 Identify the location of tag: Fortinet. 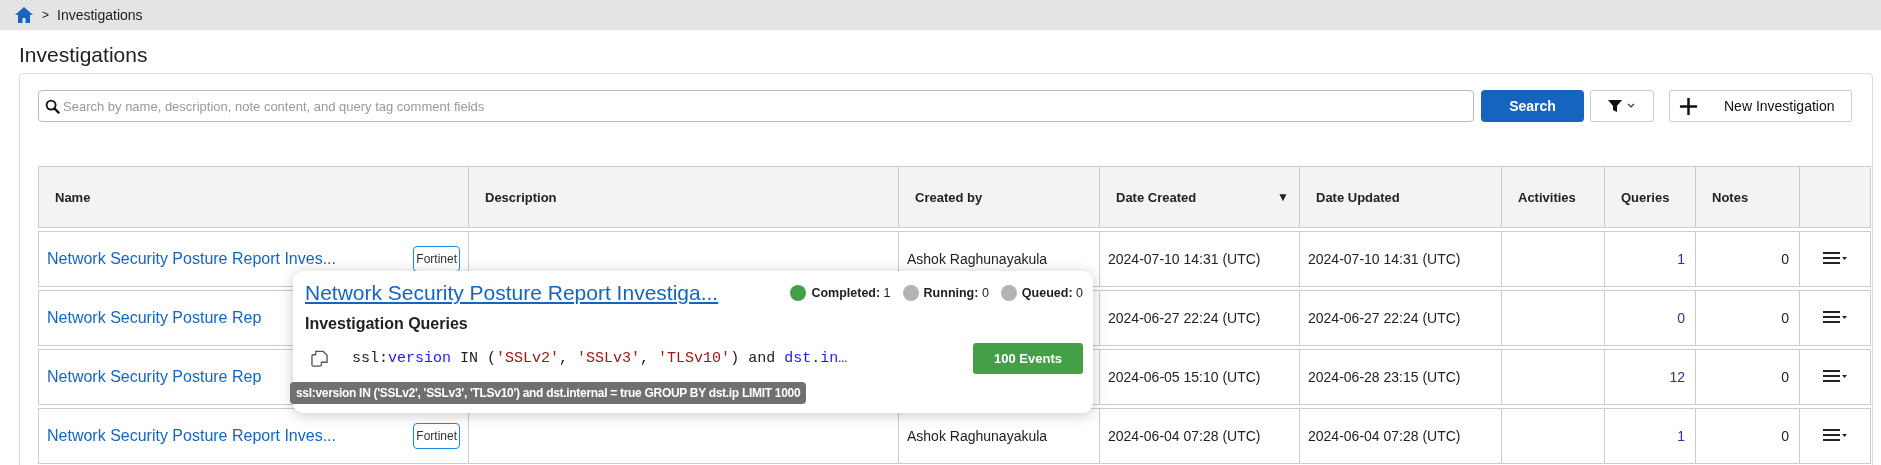
(436, 436).